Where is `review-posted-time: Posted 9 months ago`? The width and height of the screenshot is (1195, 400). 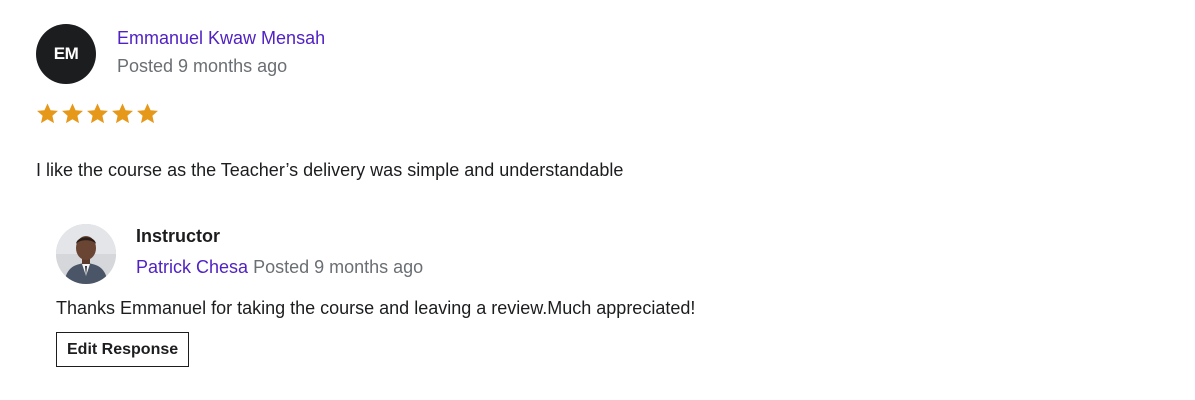
review-posted-time: Posted 9 months ago is located at coordinates (202, 66).